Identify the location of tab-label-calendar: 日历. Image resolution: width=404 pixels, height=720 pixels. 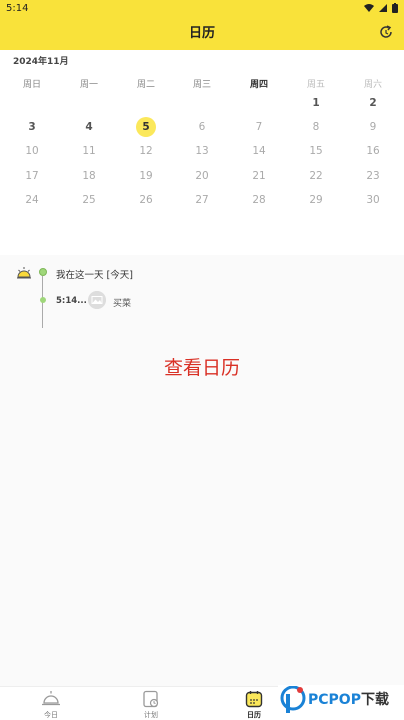
(254, 715).